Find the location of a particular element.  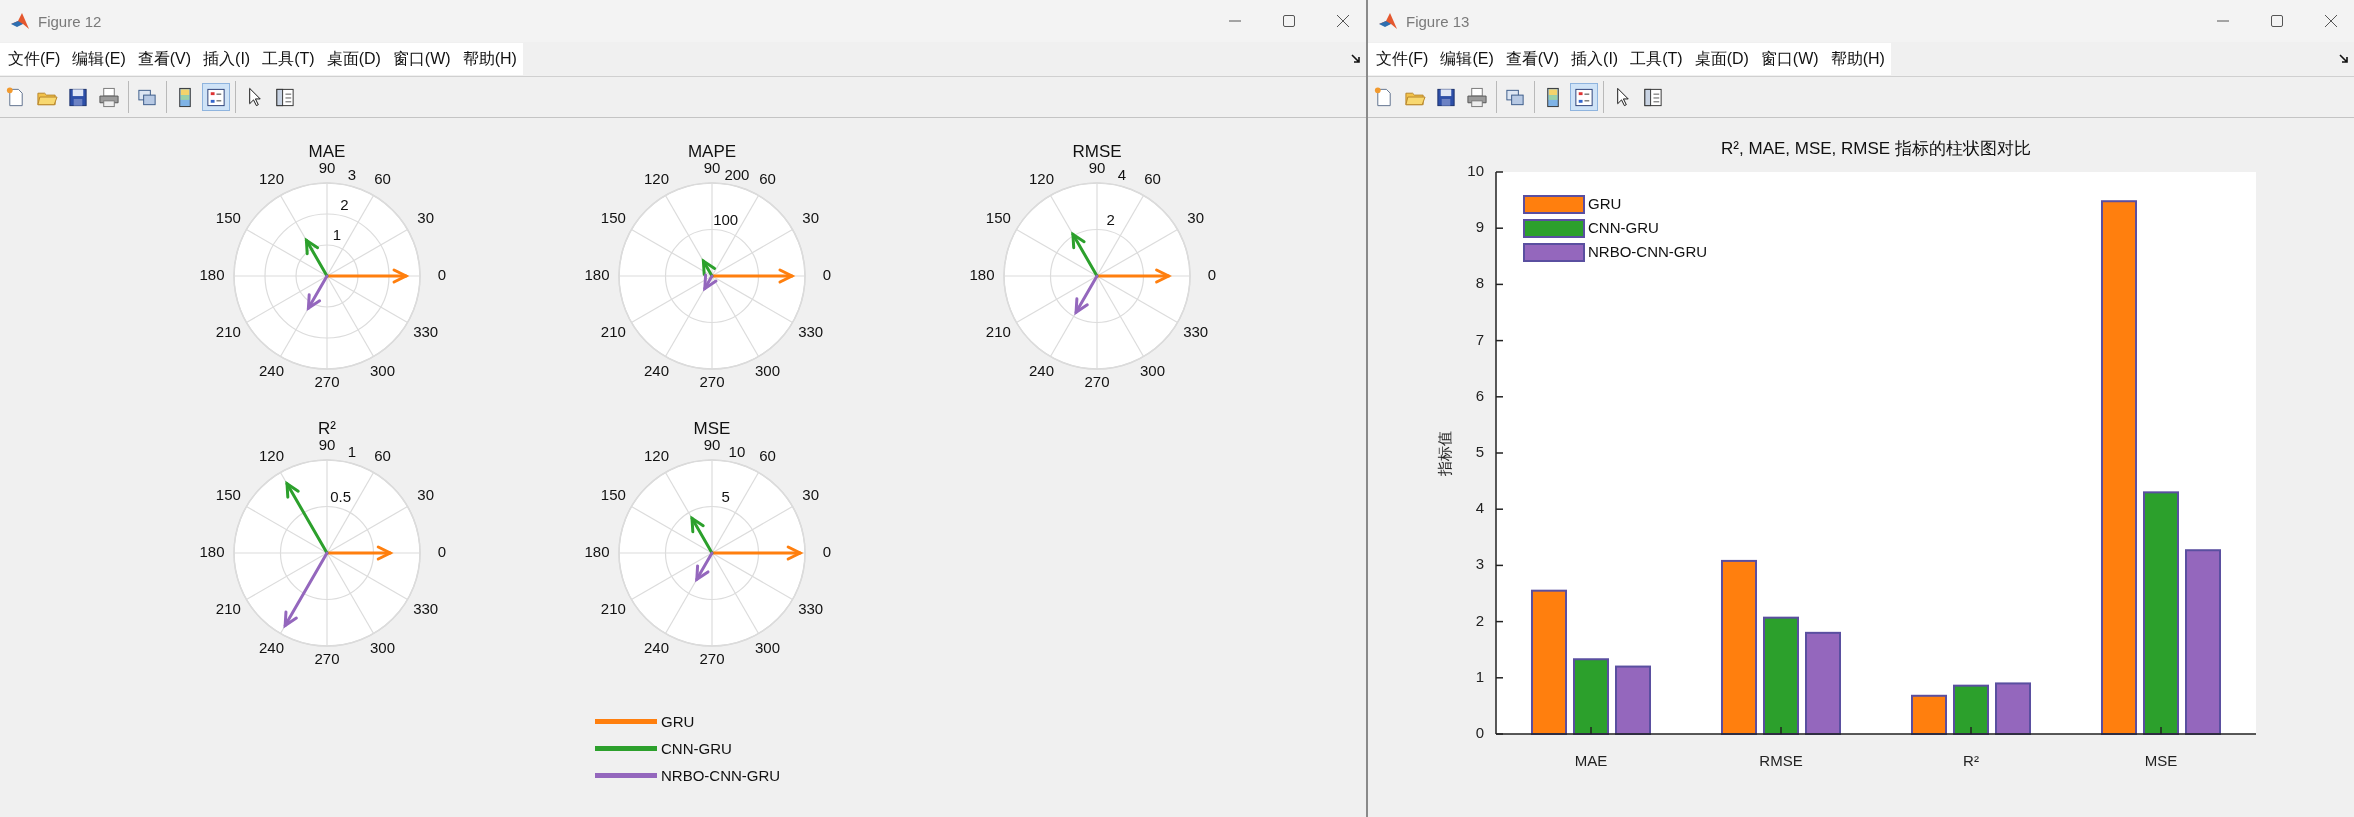

tick-label: 6 is located at coordinates (1479, 395).